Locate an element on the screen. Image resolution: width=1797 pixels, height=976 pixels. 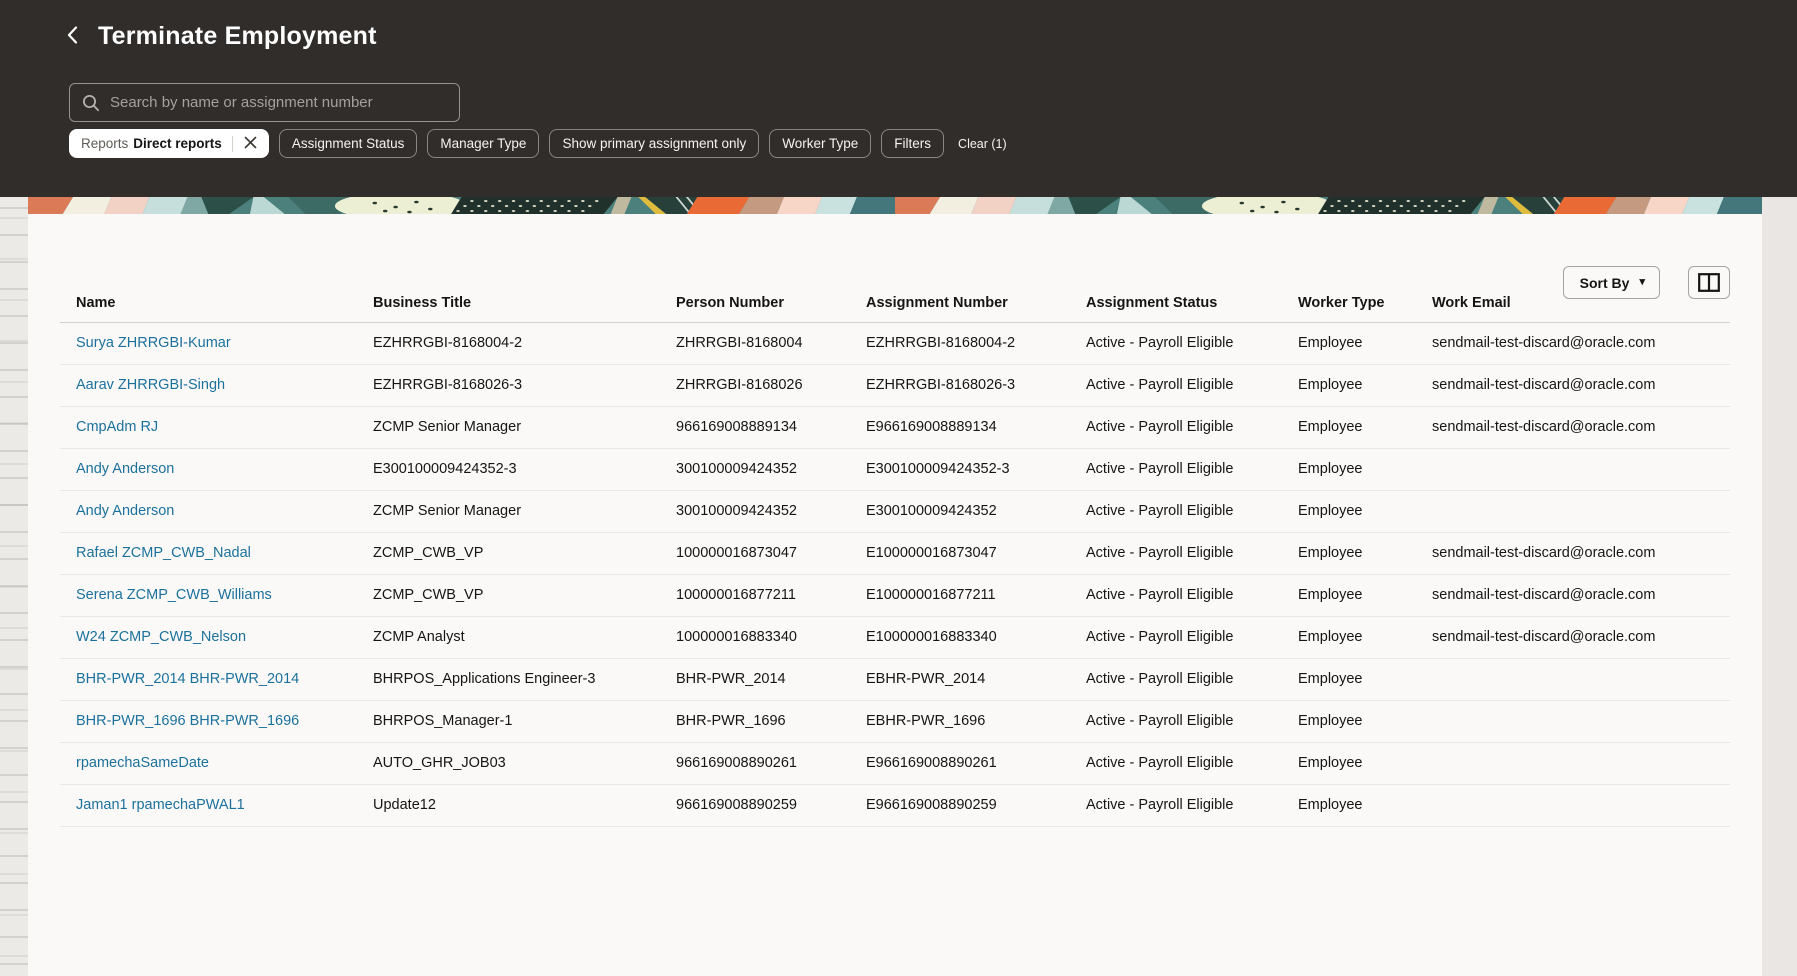
employee-name-link: rpamechaSameDate is located at coordinates (142, 763).